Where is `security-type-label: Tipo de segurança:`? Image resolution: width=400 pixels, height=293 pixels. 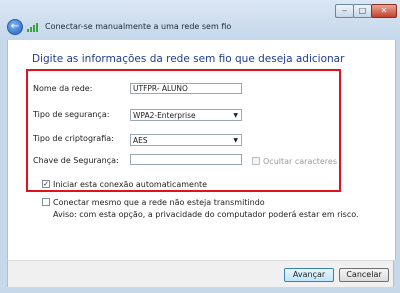
security-type-label: Tipo de segurança: is located at coordinates (71, 114).